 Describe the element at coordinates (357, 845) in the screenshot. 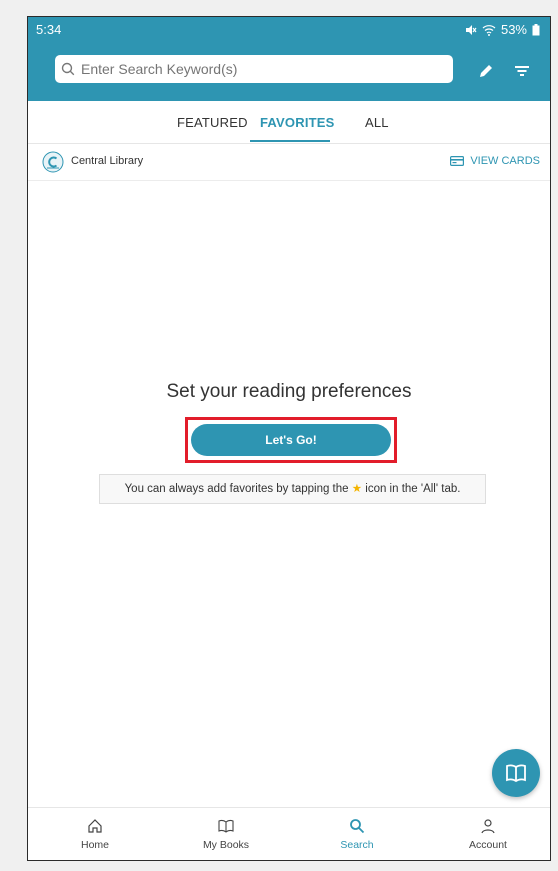

I see `nav-search-label: Search` at that location.